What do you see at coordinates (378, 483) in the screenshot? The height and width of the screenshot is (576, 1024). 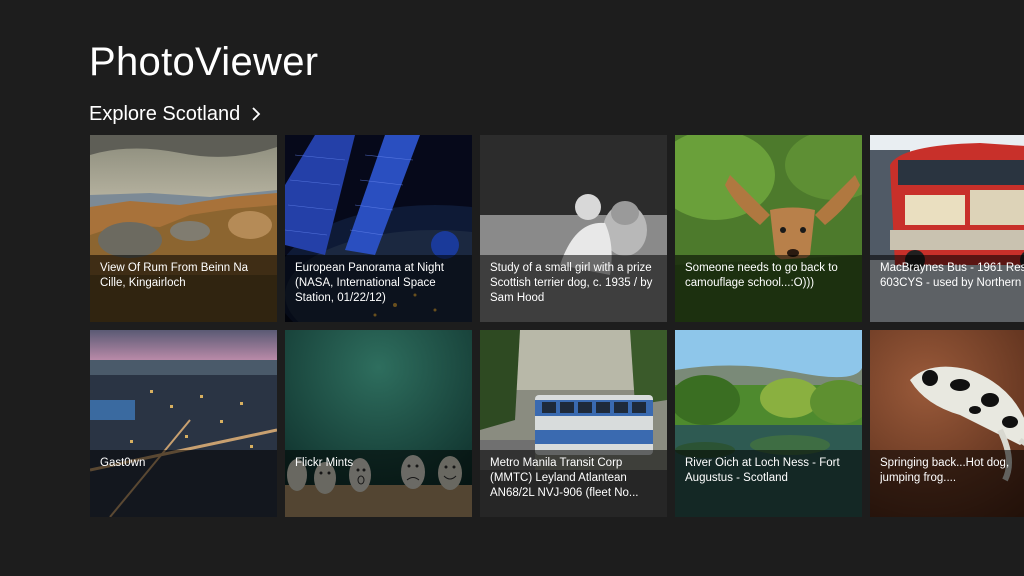 I see `photo-caption: Flickr Mints` at bounding box center [378, 483].